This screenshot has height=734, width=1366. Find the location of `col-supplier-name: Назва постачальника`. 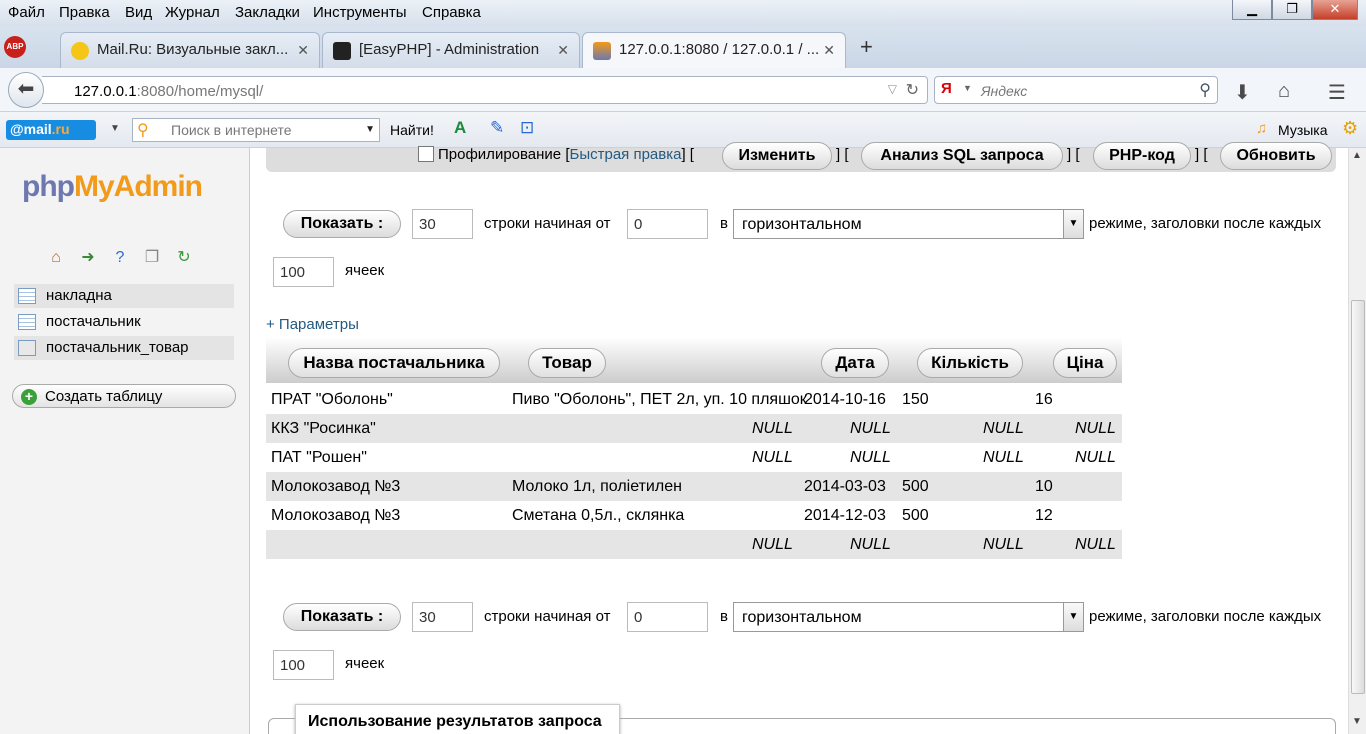

col-supplier-name: Назва постачальника is located at coordinates (394, 363).